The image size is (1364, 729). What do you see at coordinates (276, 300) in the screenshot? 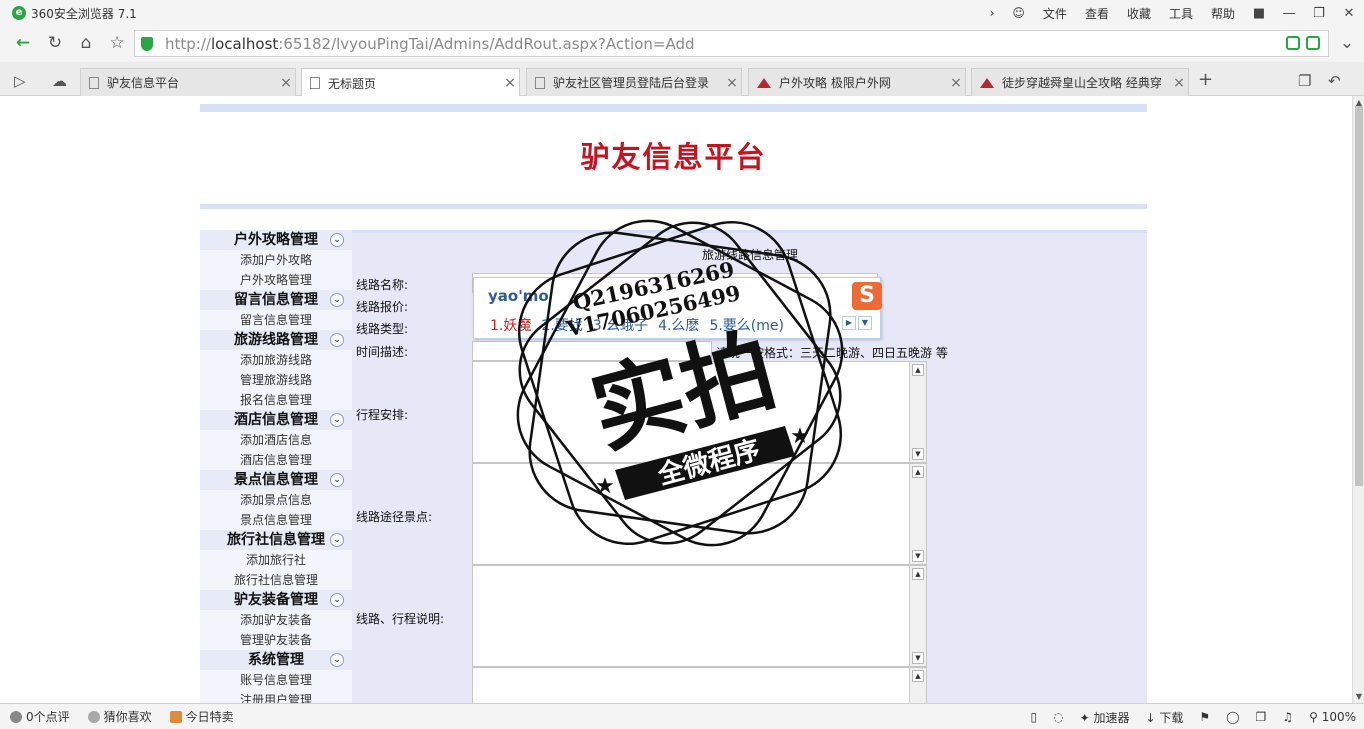
I see `sidebar-heading-messages: 留言信息管理 ⌄` at bounding box center [276, 300].